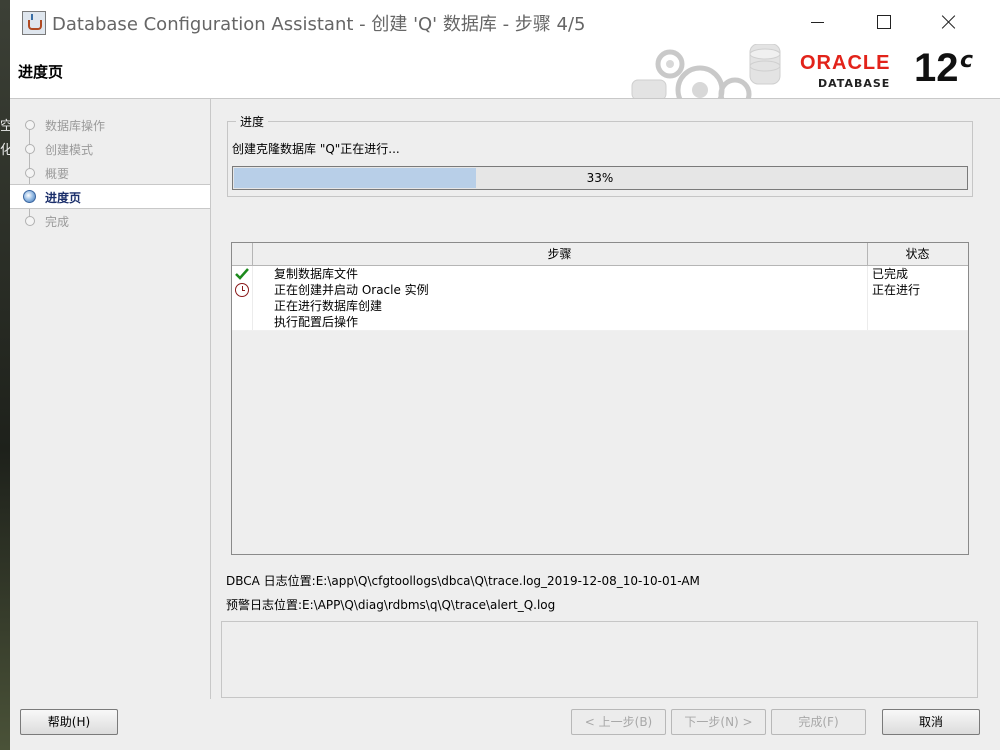 Image resolution: width=1000 pixels, height=750 pixels. I want to click on table-row: 复制数据库文件 已完成, so click(600, 274).